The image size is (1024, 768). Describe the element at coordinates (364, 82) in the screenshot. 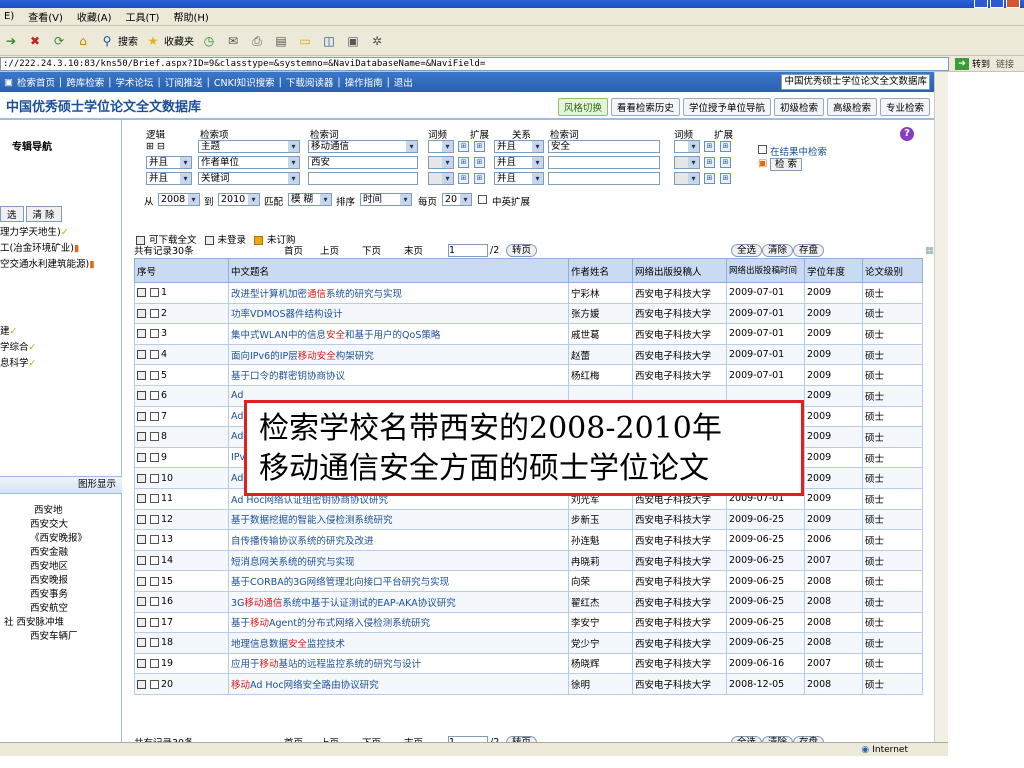

I see `nav-guide: 操作指南` at that location.